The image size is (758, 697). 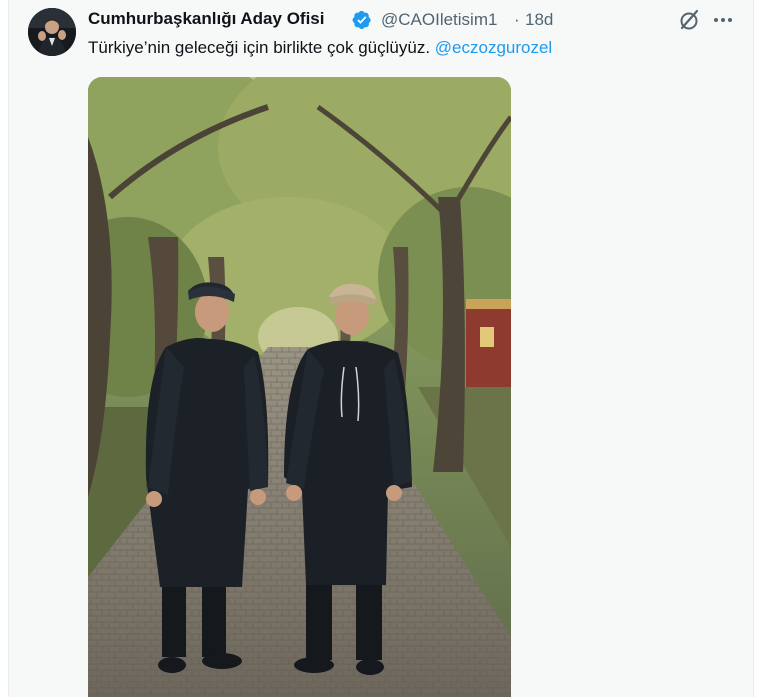 I want to click on avatar-image, so click(x=52, y=32).